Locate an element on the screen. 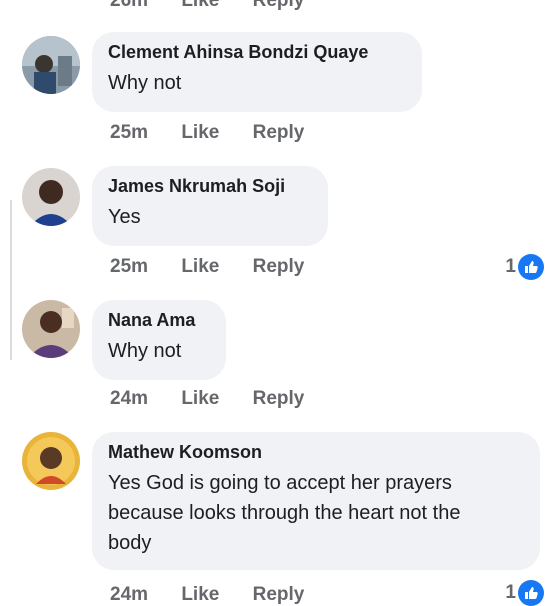 The image size is (560, 606). comment-author: Nana Ama is located at coordinates (159, 320).